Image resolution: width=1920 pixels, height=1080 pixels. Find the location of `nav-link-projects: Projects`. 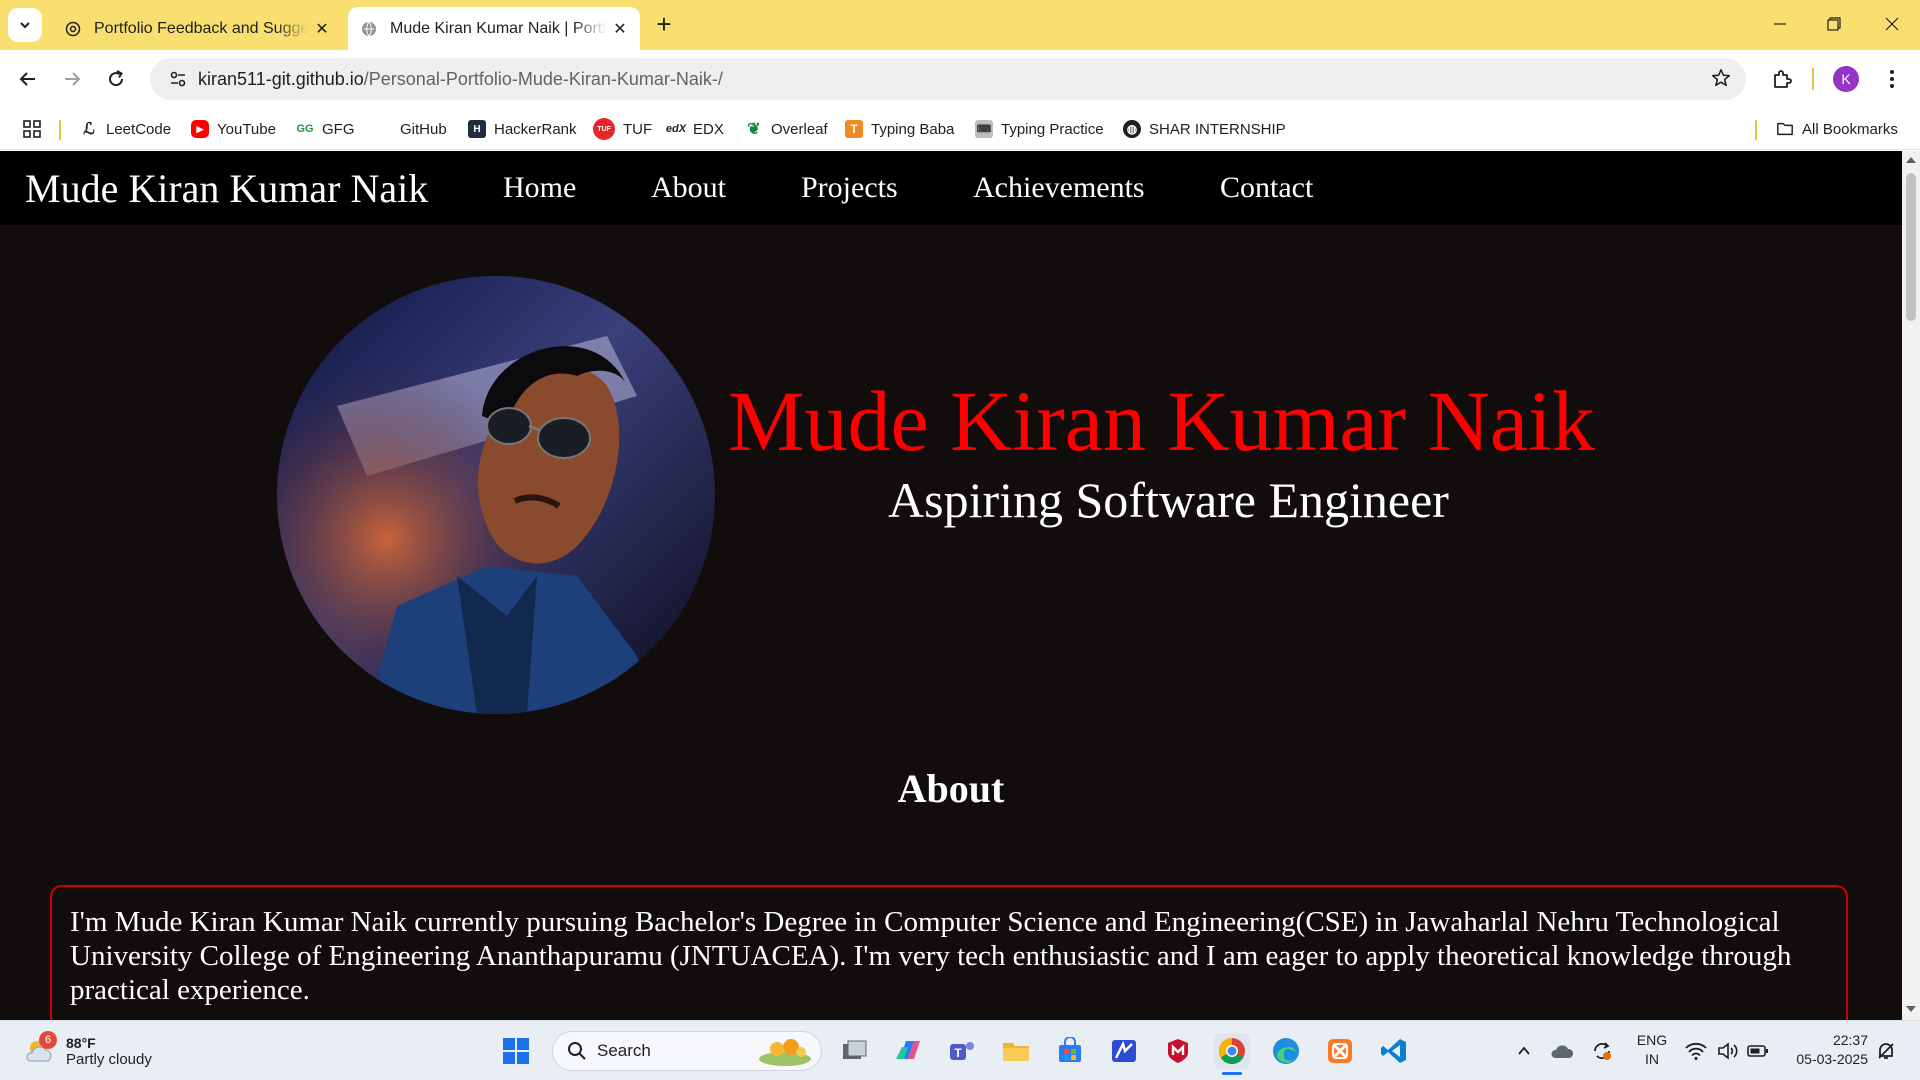

nav-link-projects: Projects is located at coordinates (849, 188).